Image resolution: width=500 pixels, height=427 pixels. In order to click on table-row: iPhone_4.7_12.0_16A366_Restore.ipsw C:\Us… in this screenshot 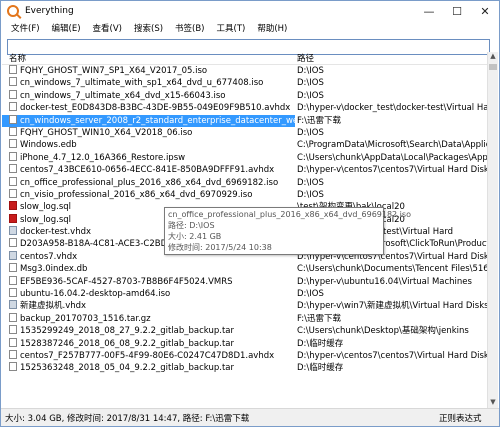, I will do `click(245, 157)`.